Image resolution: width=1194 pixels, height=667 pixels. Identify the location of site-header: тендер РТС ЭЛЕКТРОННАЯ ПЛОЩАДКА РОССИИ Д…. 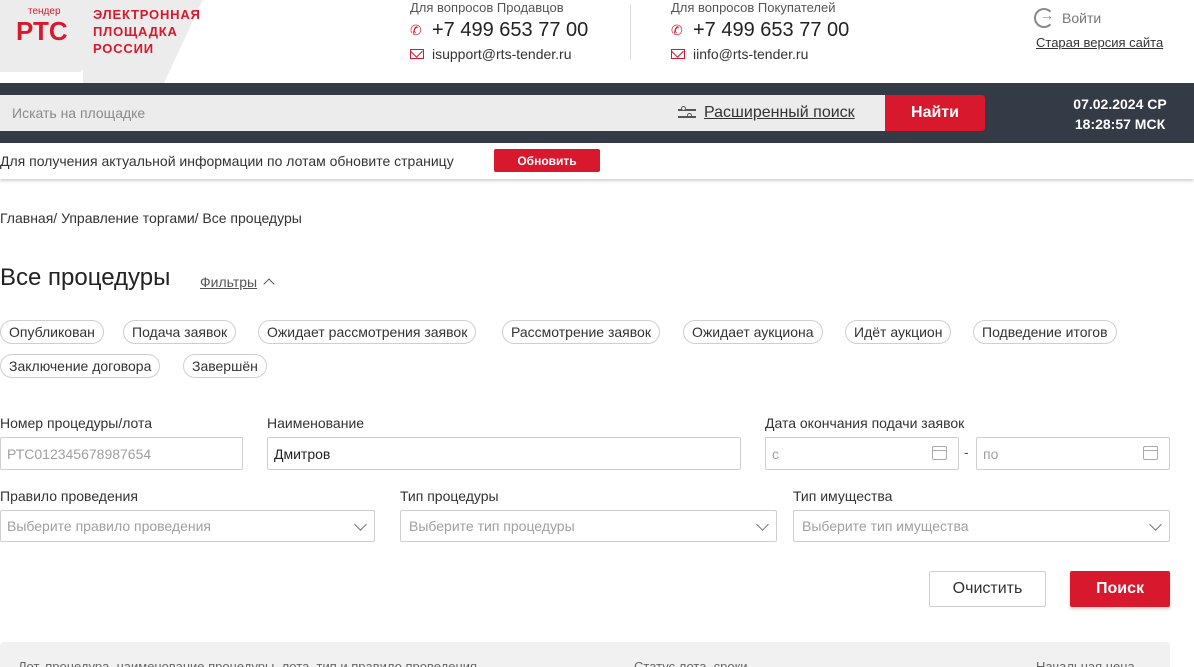
(597, 41).